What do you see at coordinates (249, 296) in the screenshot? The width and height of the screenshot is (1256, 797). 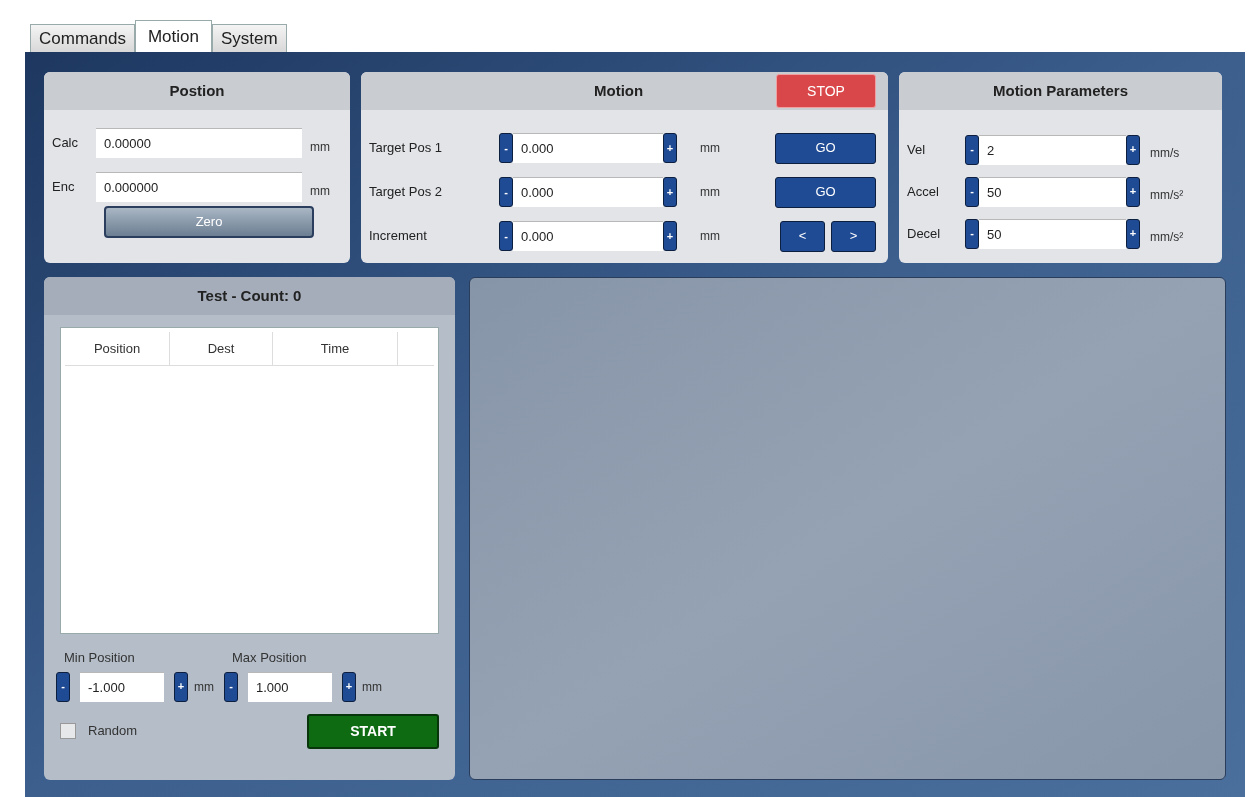 I see `panel-header: Test - Count: 0` at bounding box center [249, 296].